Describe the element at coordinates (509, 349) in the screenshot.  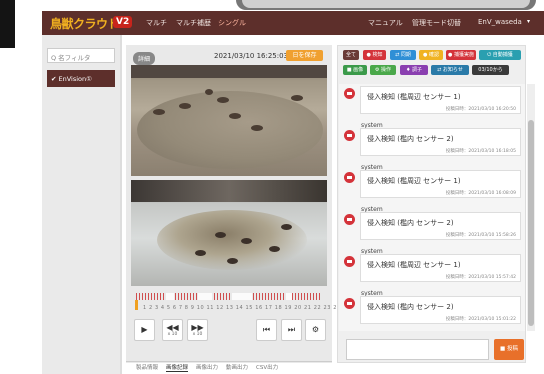
I see `post-button: ■ 投稿` at that location.